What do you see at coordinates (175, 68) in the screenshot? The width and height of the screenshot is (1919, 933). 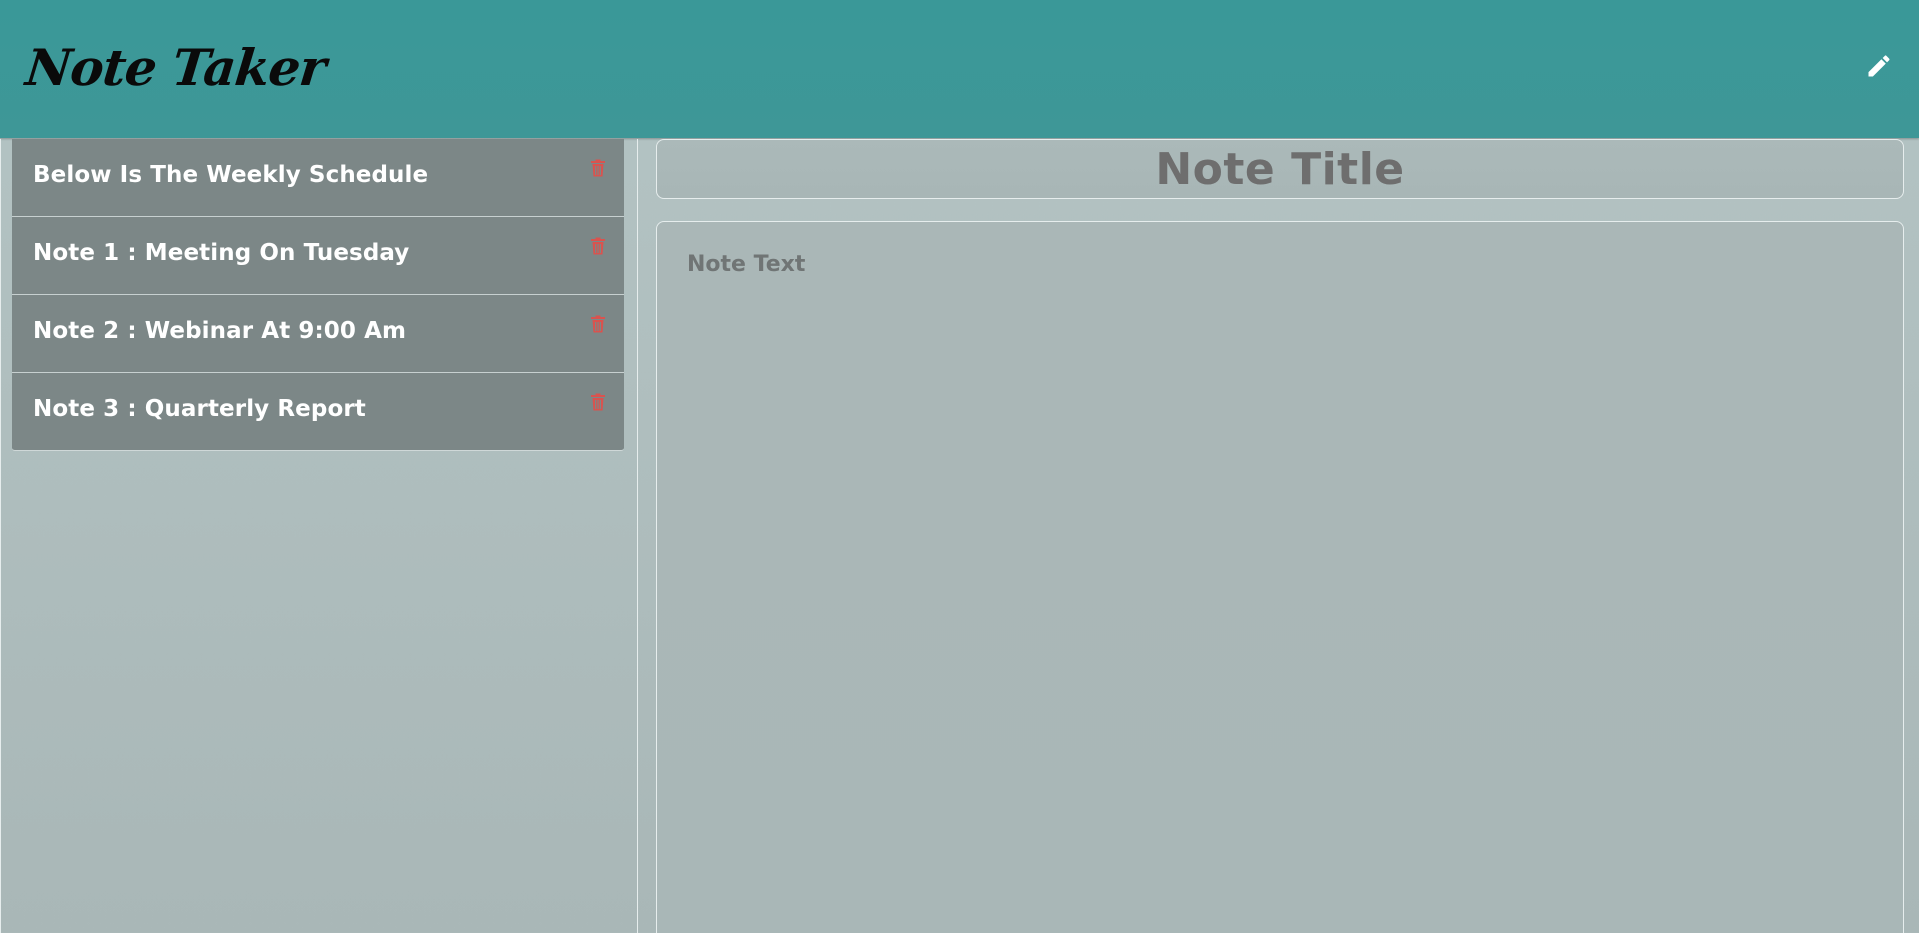 I see `app-title: Note Taker` at bounding box center [175, 68].